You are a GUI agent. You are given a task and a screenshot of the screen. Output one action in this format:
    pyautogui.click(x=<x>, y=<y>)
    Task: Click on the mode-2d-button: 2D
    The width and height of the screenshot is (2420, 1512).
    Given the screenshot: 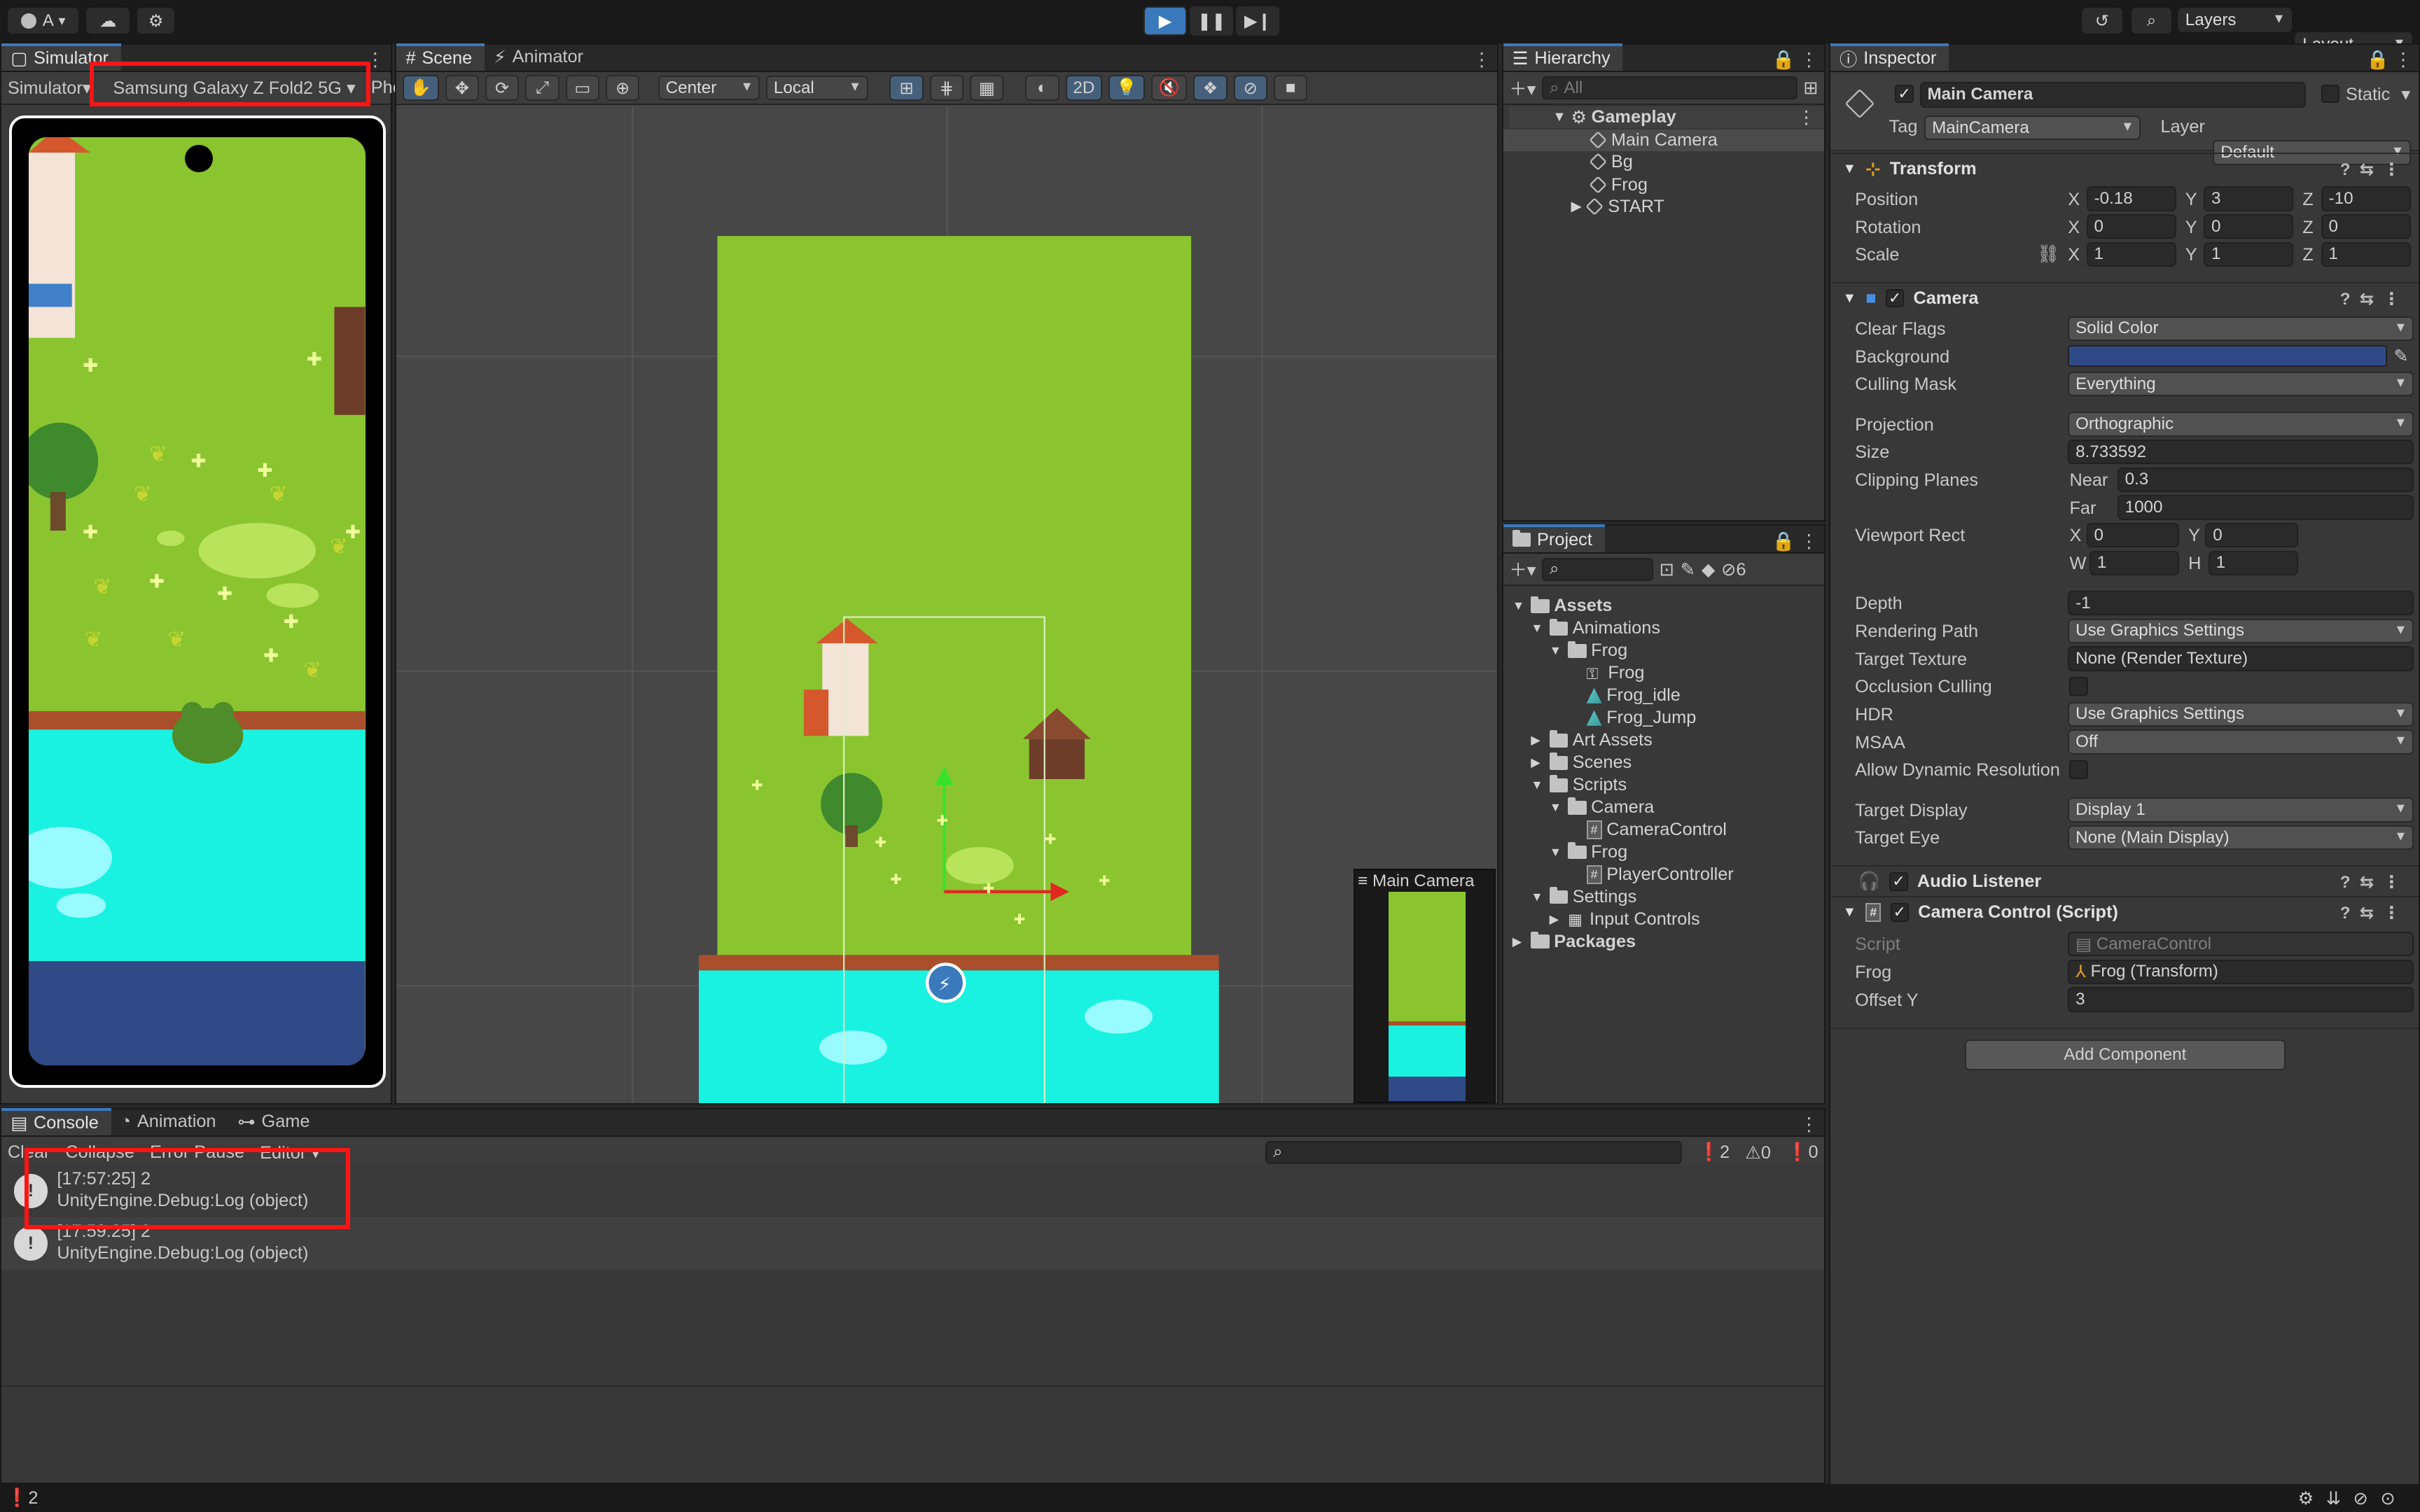 What is the action you would take?
    pyautogui.click(x=1084, y=88)
    